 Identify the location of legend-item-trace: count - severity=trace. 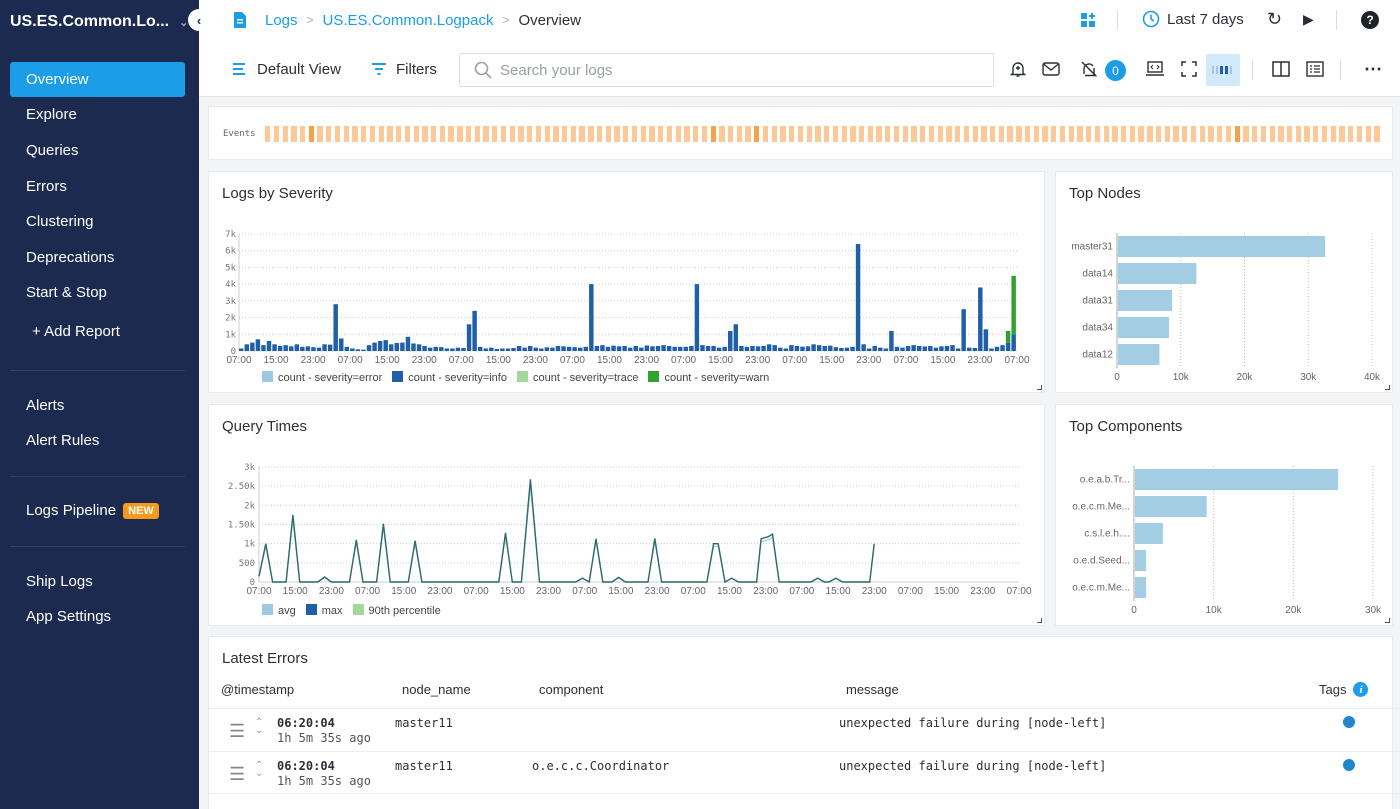
(577, 377).